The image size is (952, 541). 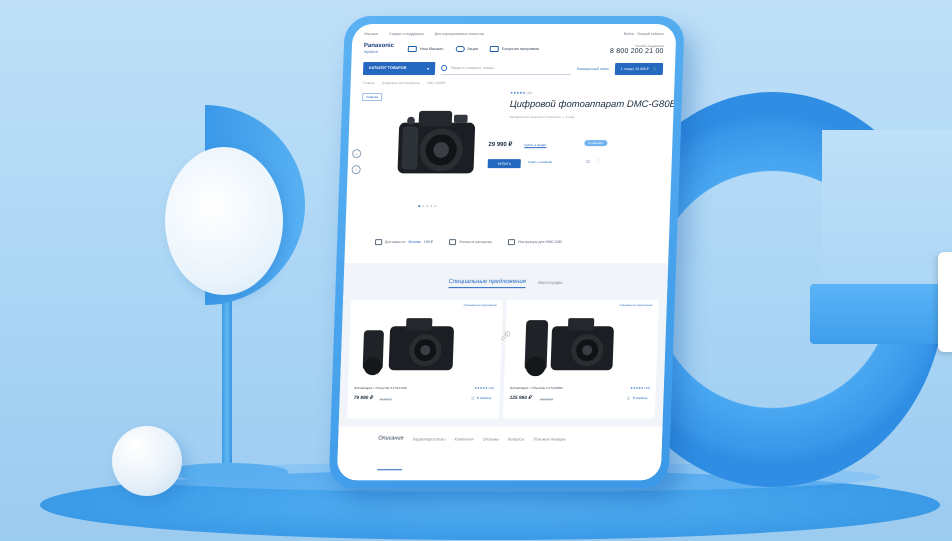 I want to click on decor-edge-card, so click(x=945, y=302).